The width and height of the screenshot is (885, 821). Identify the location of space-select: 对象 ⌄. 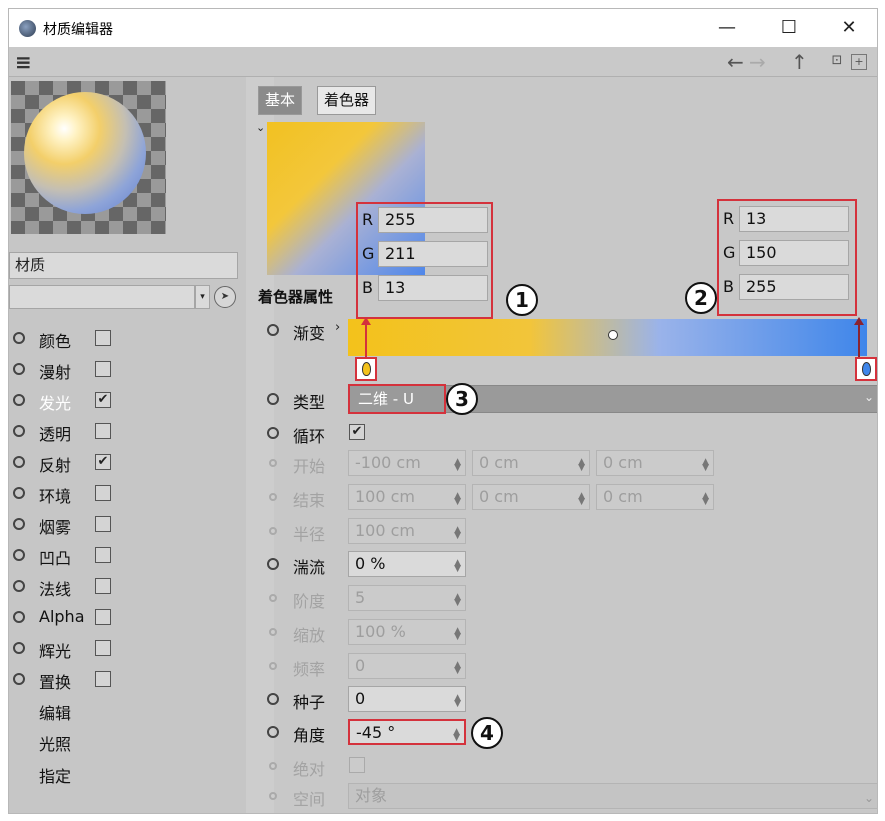
(612, 796).